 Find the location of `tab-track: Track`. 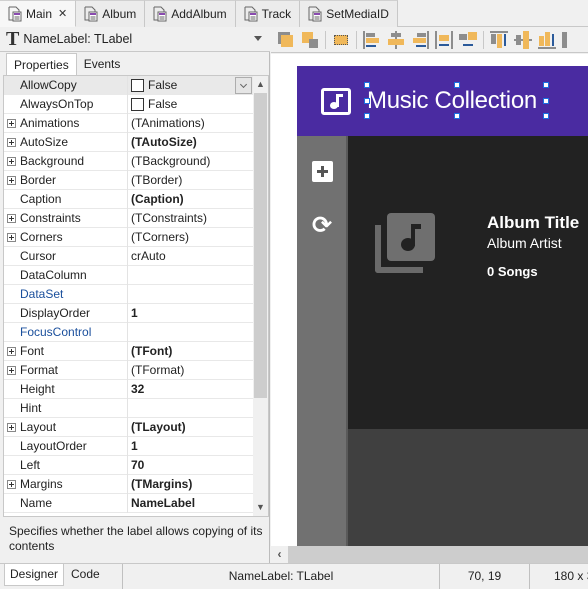

tab-track: Track is located at coordinates (268, 13).